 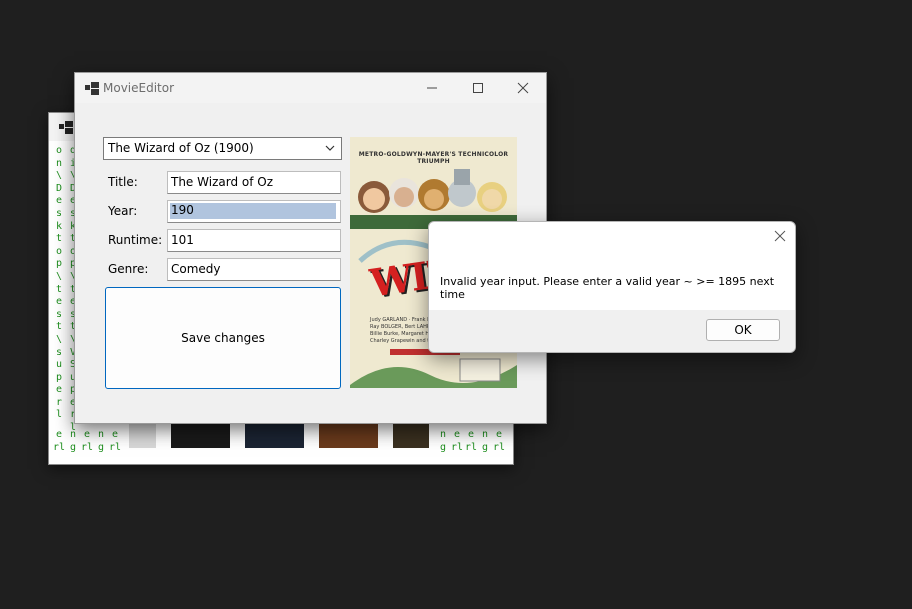 I want to click on ok-label: OK, so click(x=743, y=330).